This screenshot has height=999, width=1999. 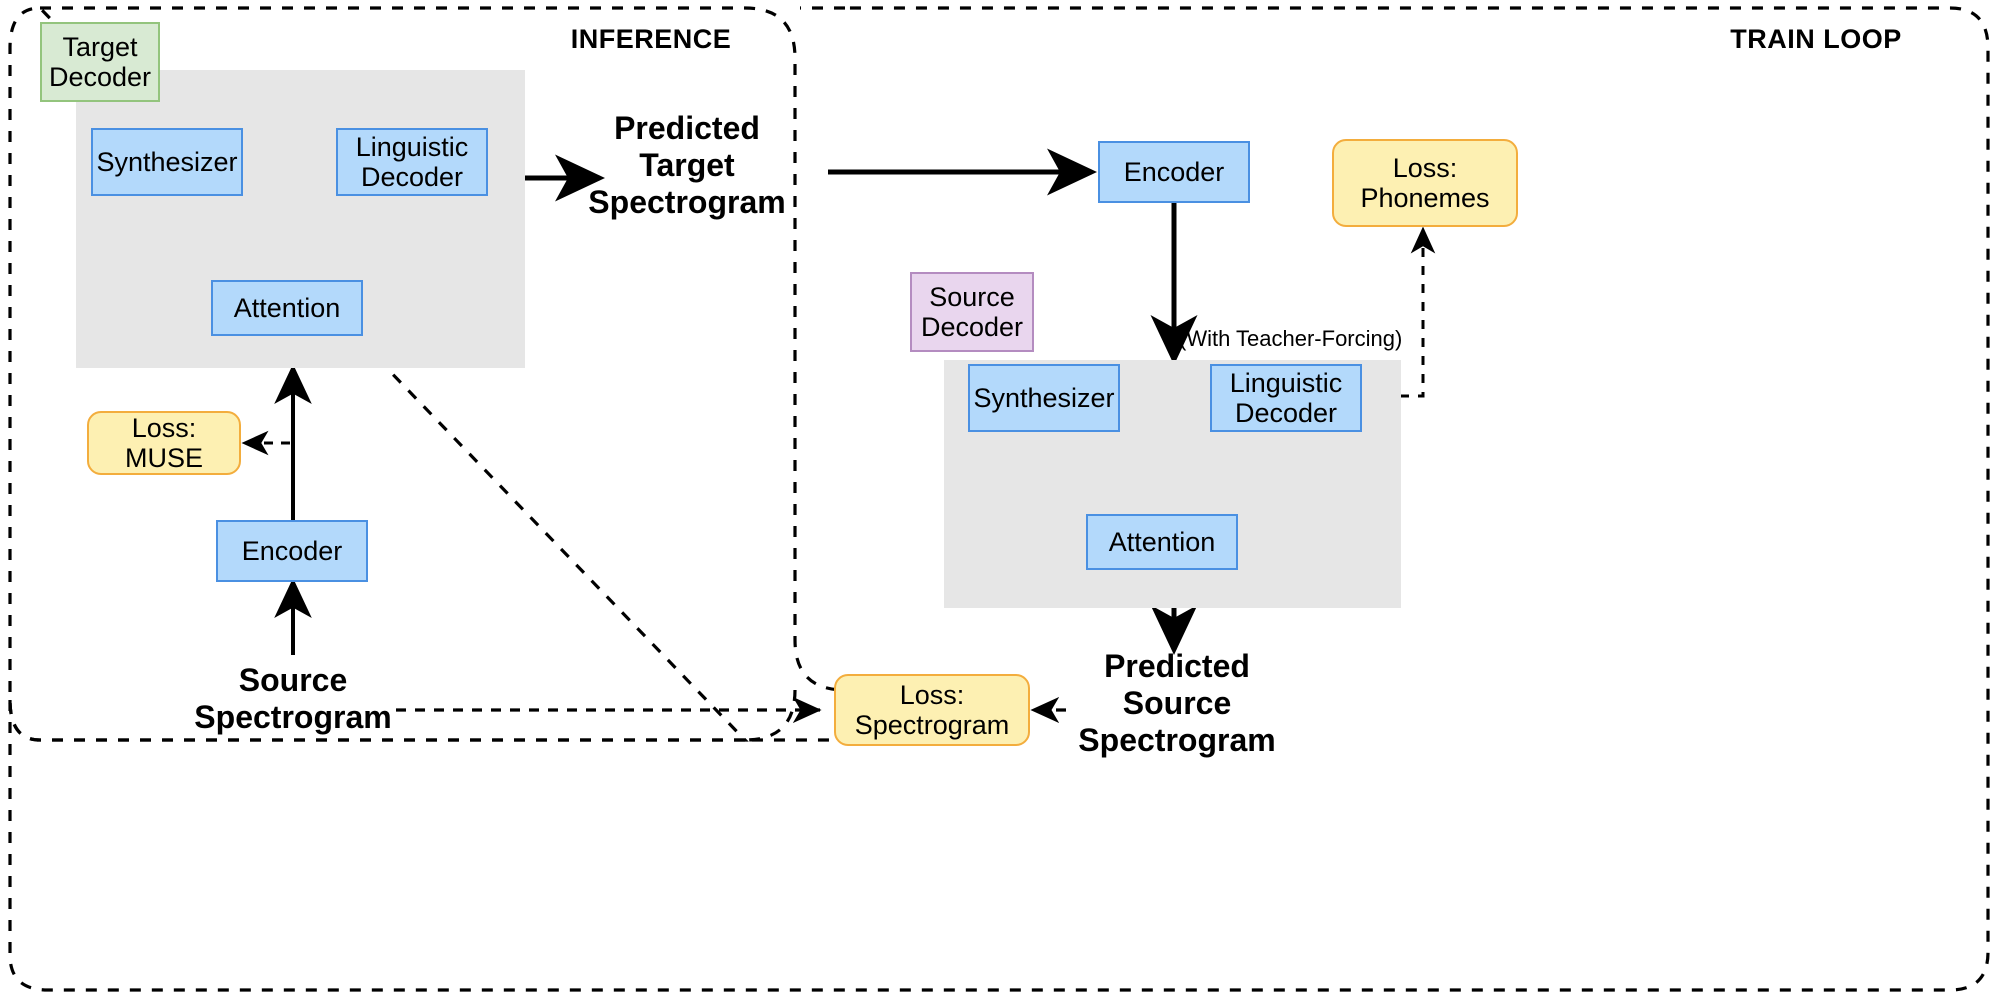 I want to click on target-decoder-tag: Target Decoder, so click(x=100, y=62).